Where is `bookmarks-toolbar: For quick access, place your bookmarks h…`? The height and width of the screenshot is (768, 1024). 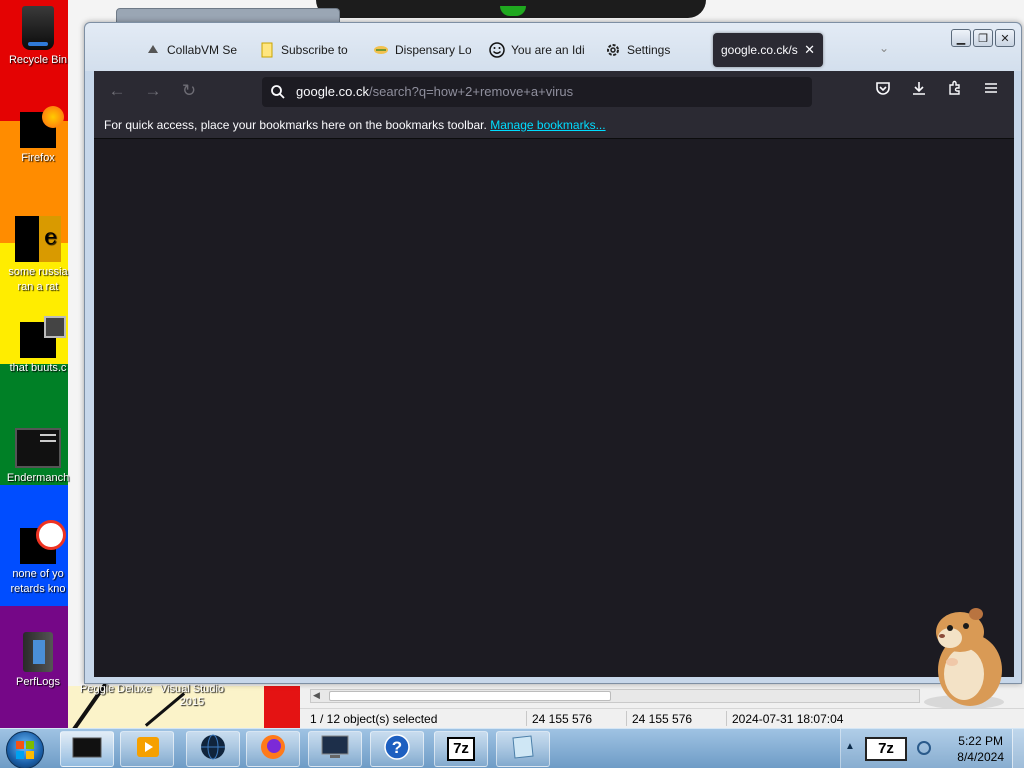
bookmarks-toolbar: For quick access, place your bookmarks h… is located at coordinates (554, 125).